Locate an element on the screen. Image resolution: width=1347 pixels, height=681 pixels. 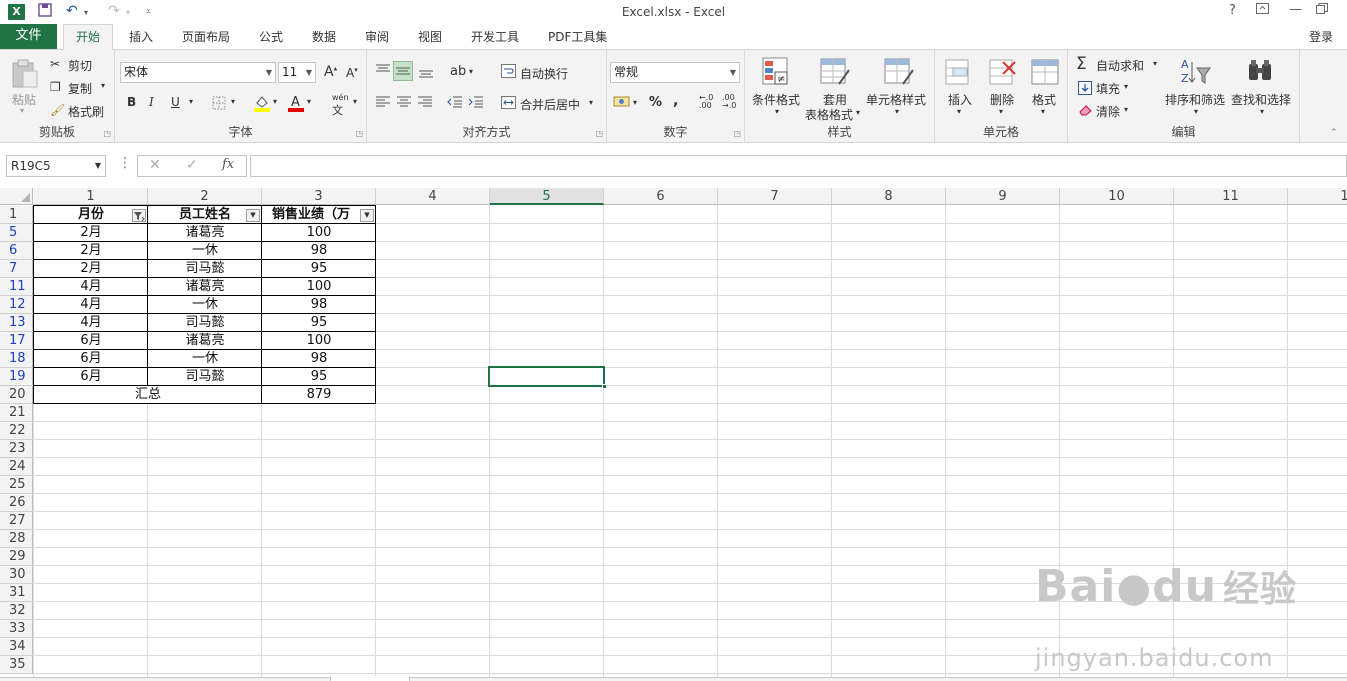
column-header: 10 is located at coordinates (1117, 196).